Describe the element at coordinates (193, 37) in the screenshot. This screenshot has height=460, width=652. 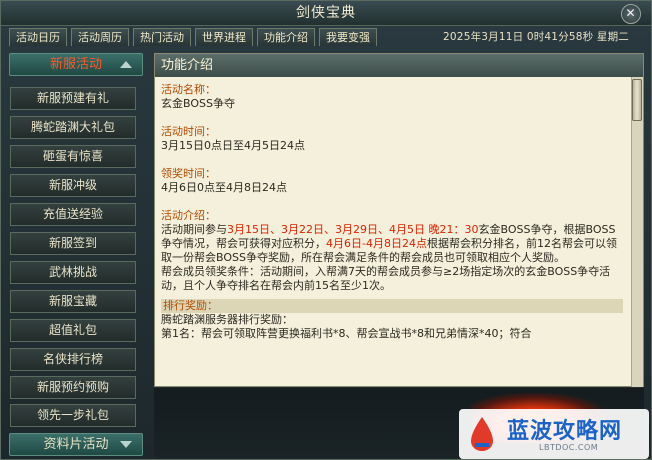
I see `tab-bar: 活动日历 活动周历 热门活动 世界进程 功能介绍 我要变强` at that location.